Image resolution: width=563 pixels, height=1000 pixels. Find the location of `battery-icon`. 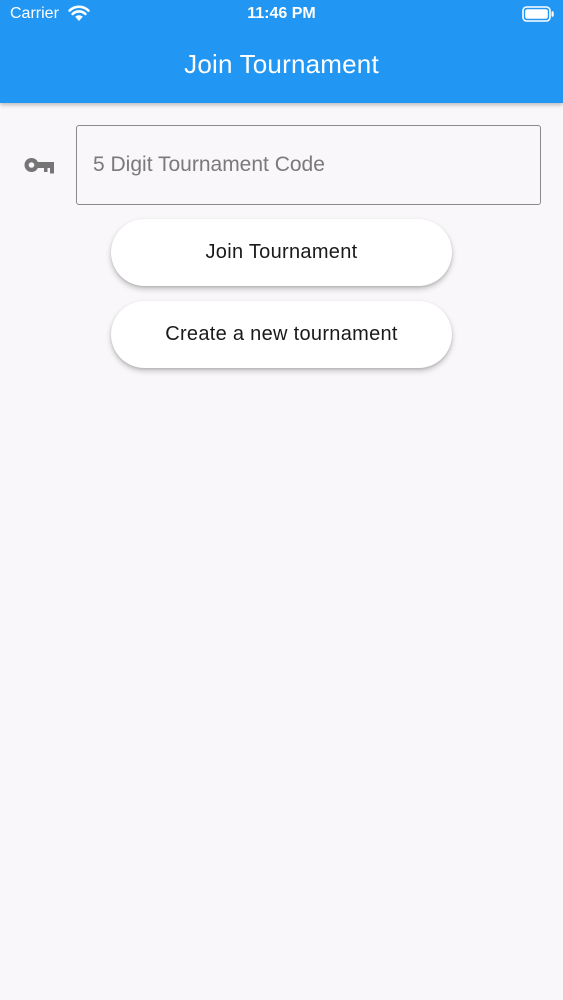

battery-icon is located at coordinates (538, 14).